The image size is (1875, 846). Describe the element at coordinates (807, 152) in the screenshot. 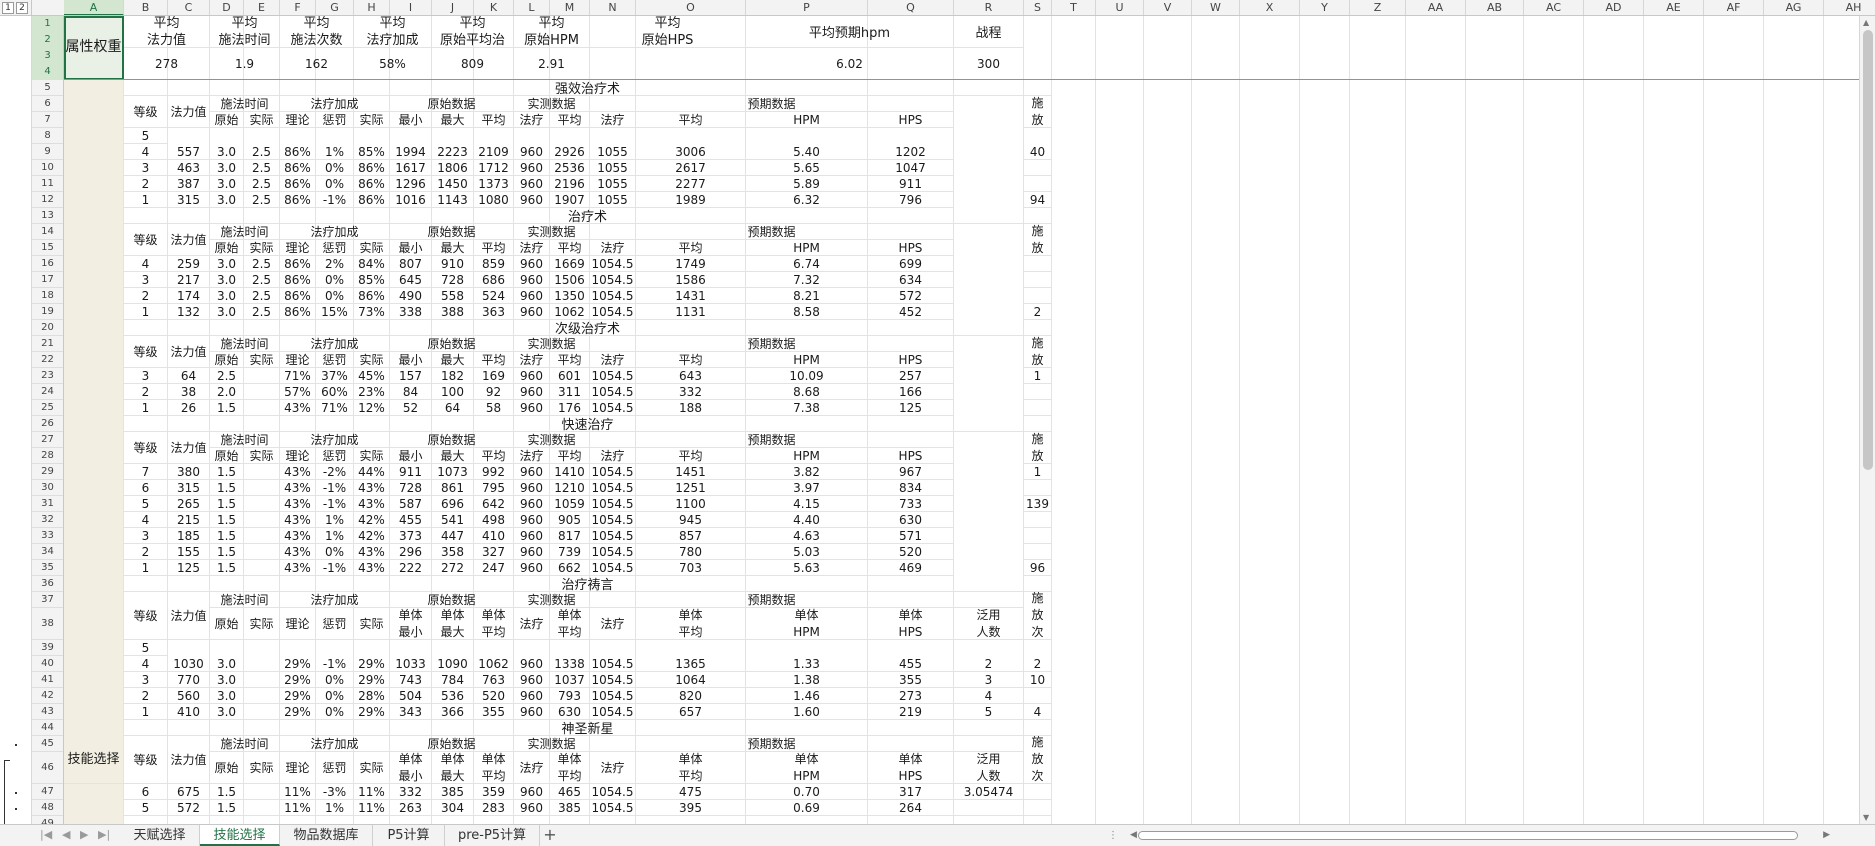

I see `data-cell: 5.40` at that location.